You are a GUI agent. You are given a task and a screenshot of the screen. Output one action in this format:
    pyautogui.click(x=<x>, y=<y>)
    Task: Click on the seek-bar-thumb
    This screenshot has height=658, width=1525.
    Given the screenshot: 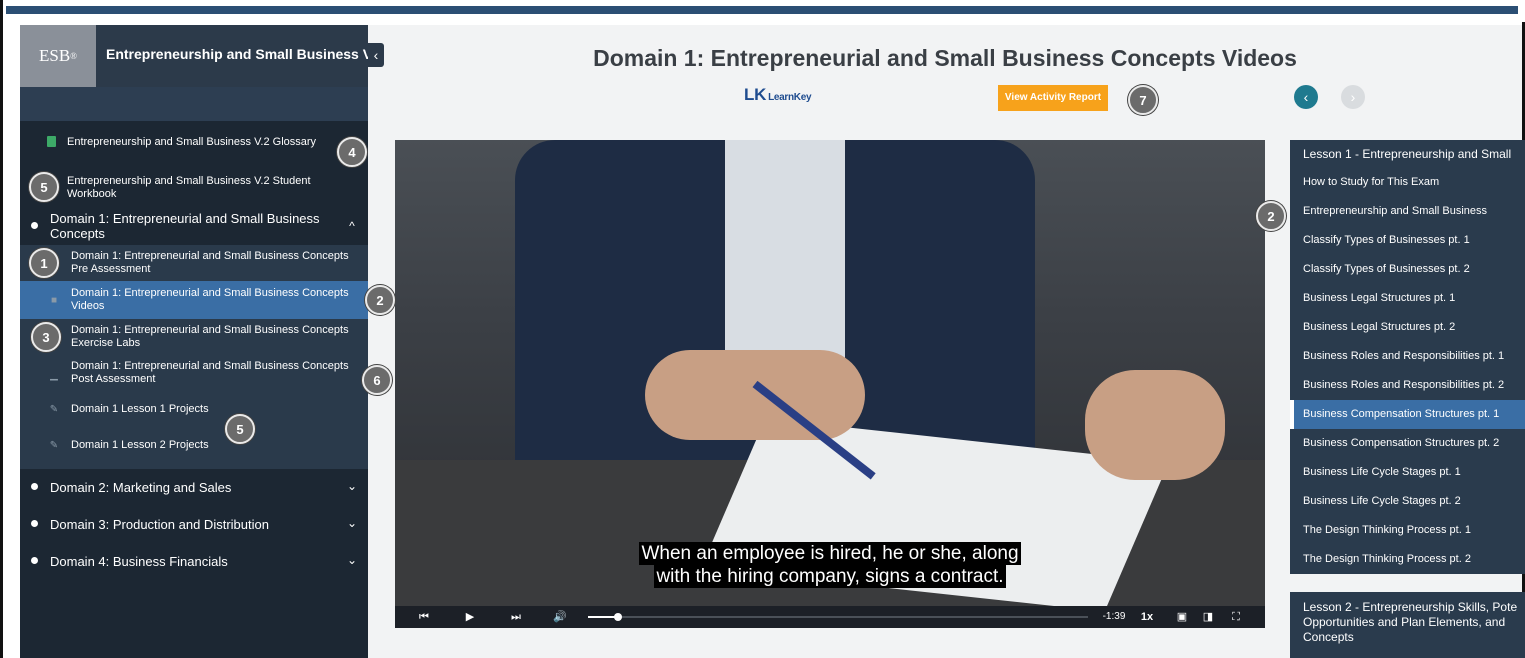 What is the action you would take?
    pyautogui.click(x=618, y=617)
    